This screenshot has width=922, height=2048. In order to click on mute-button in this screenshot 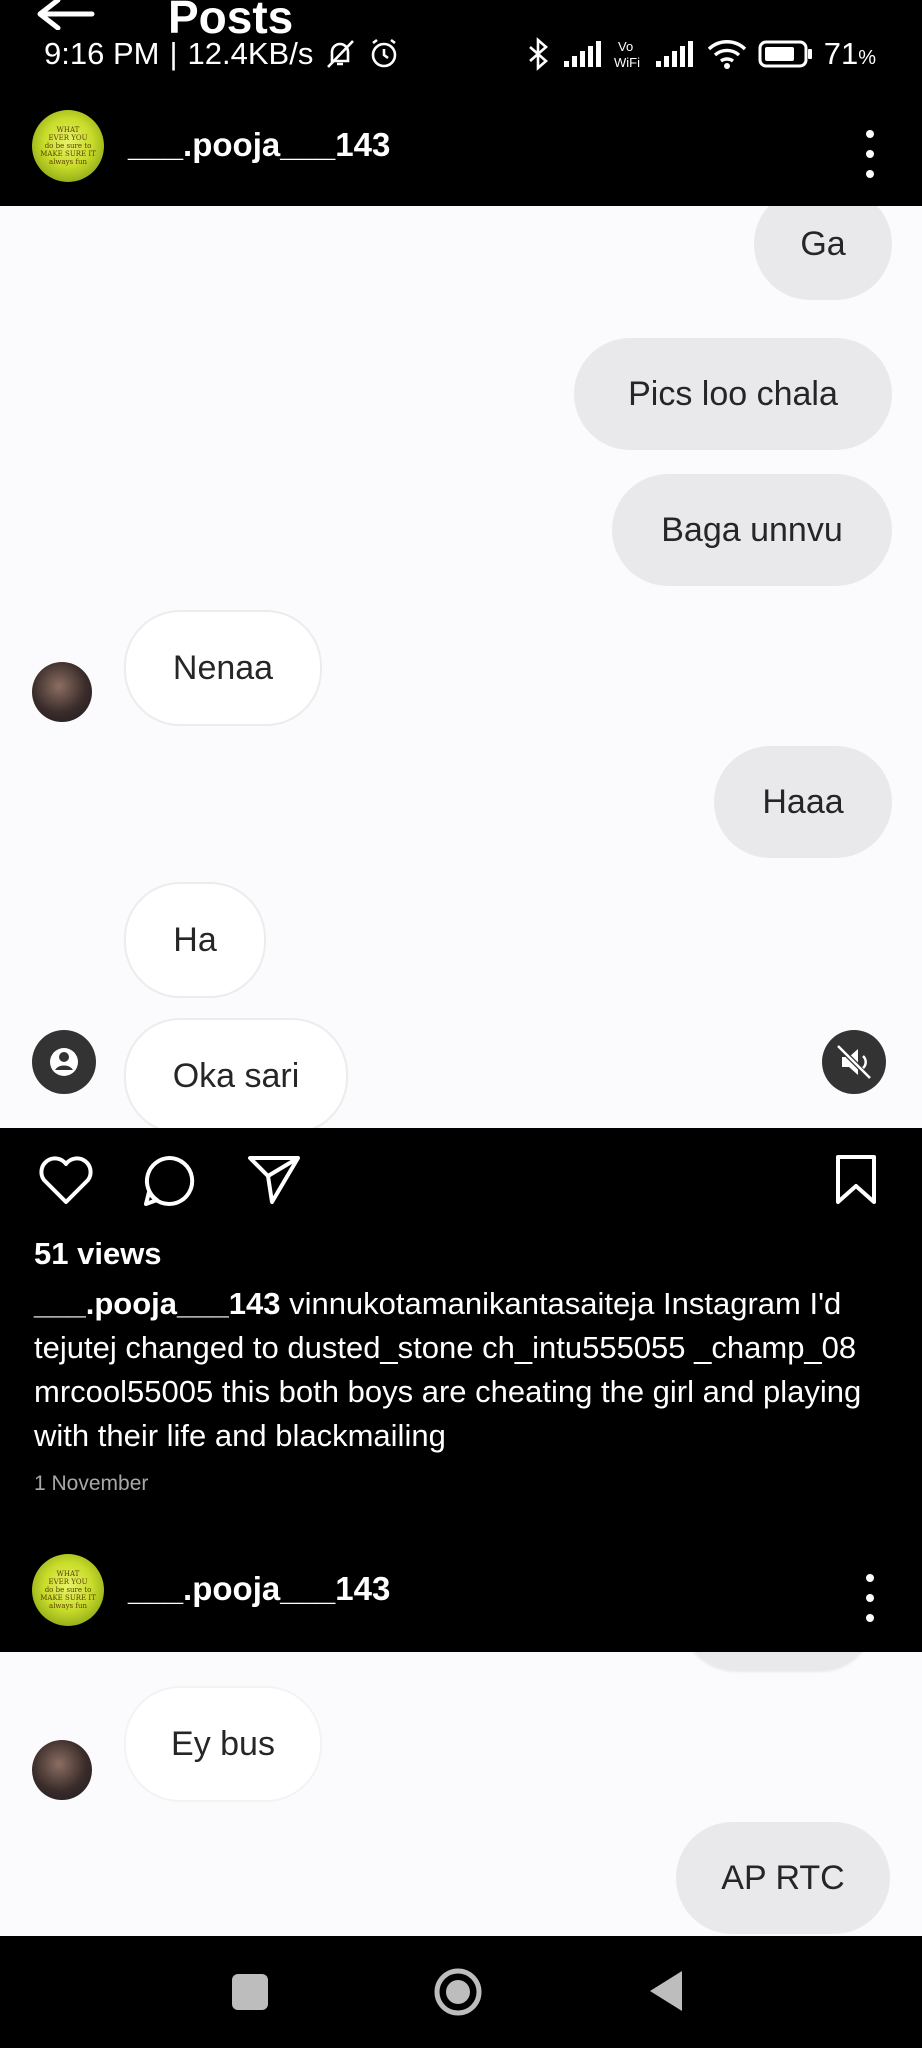, I will do `click(854, 1062)`.